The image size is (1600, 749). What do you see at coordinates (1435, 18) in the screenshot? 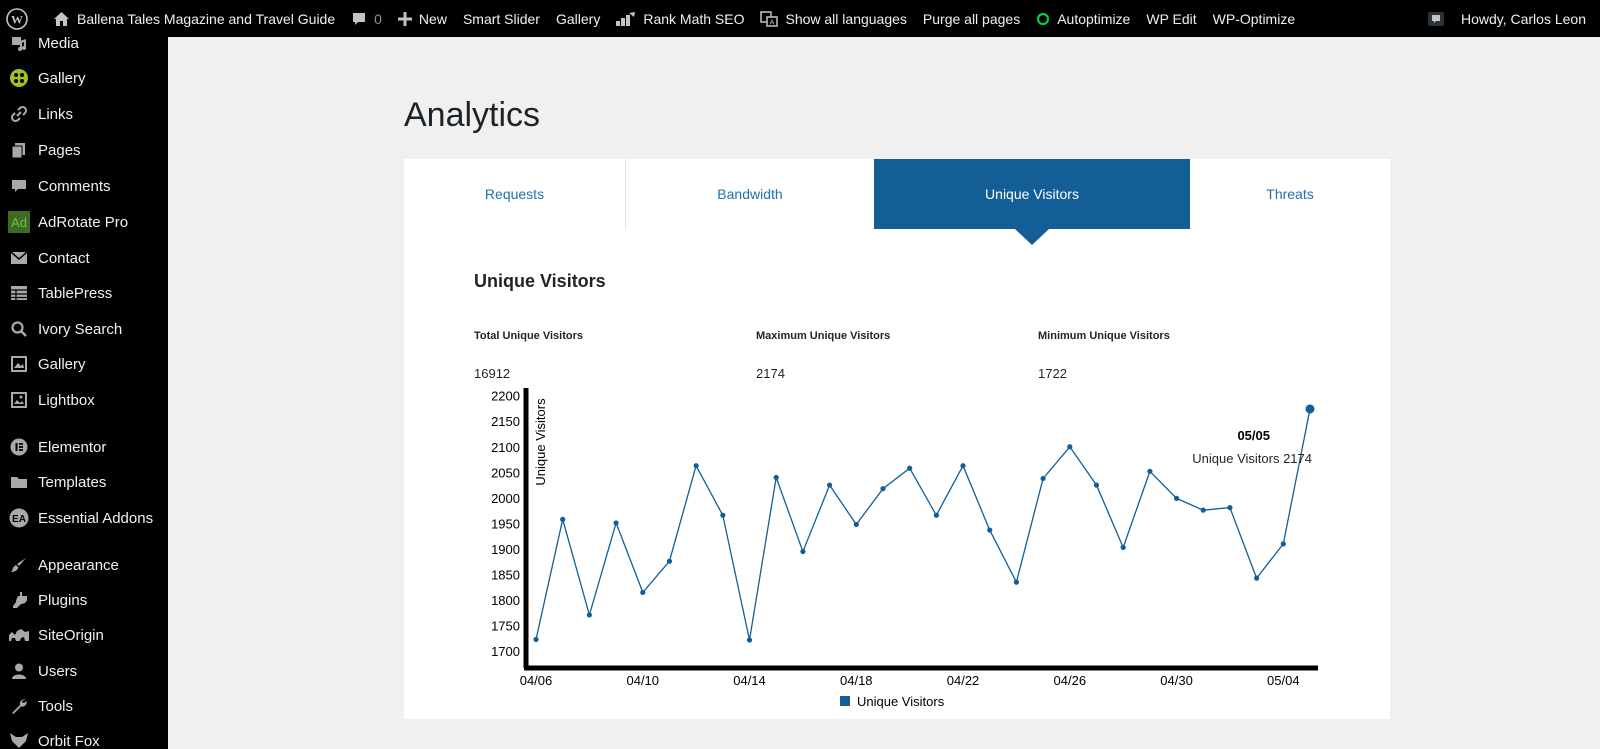
I see `notification-icon` at bounding box center [1435, 18].